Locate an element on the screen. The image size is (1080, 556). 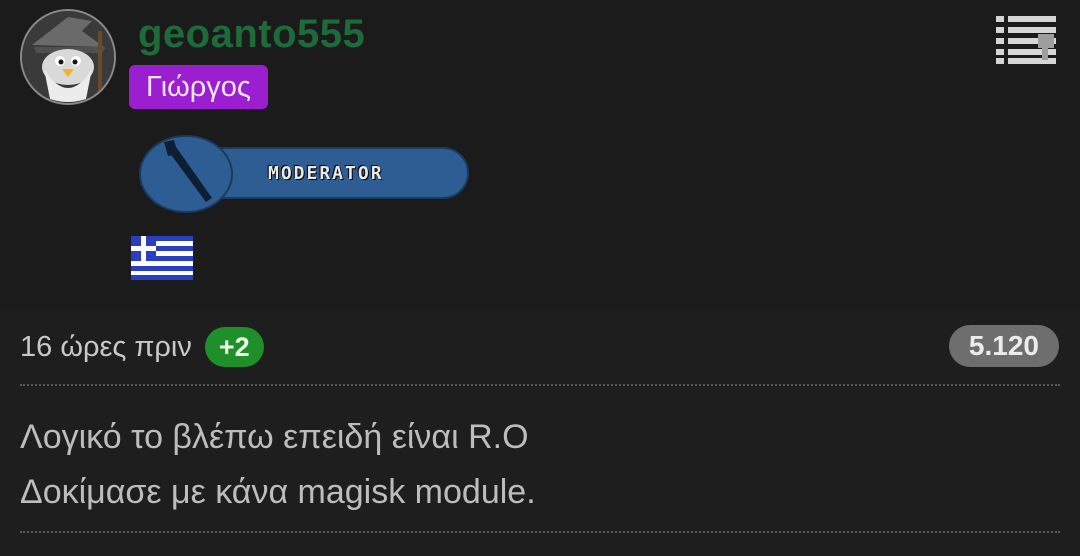
post-meta: 16 ώρες πριν +2 is located at coordinates (142, 347).